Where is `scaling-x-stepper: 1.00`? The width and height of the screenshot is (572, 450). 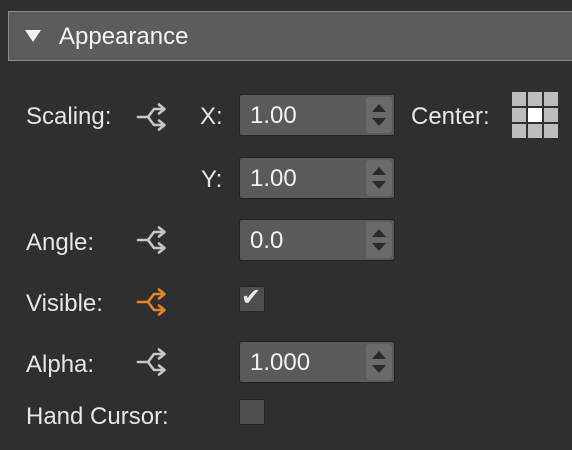 scaling-x-stepper: 1.00 is located at coordinates (317, 115).